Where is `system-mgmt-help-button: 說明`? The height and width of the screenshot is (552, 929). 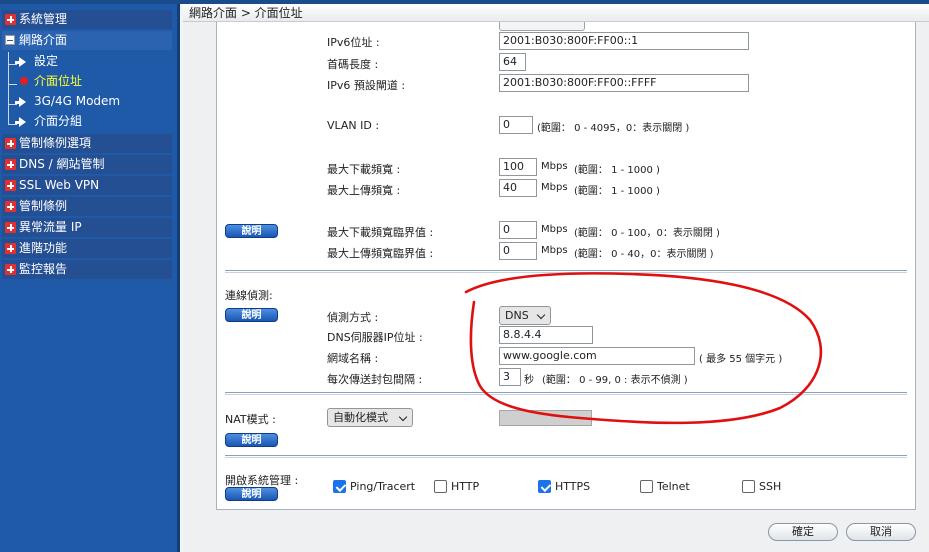
system-mgmt-help-button: 說明 is located at coordinates (251, 494).